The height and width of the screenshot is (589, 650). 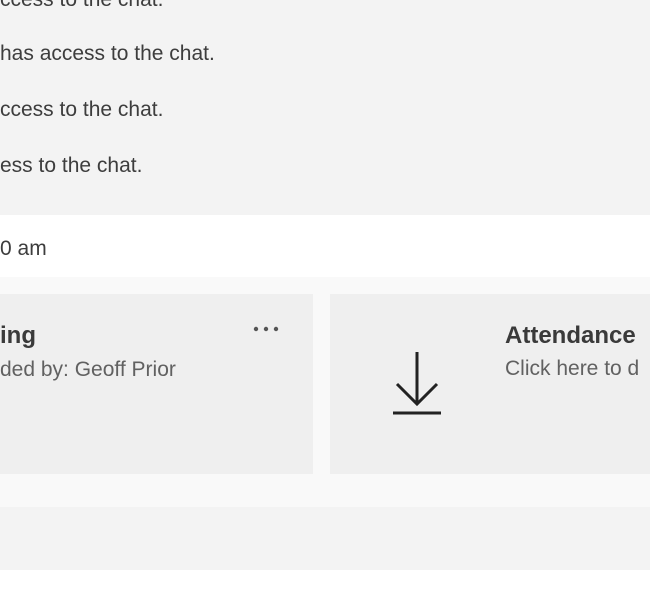 I want to click on footer-spacer, so click(x=325, y=579).